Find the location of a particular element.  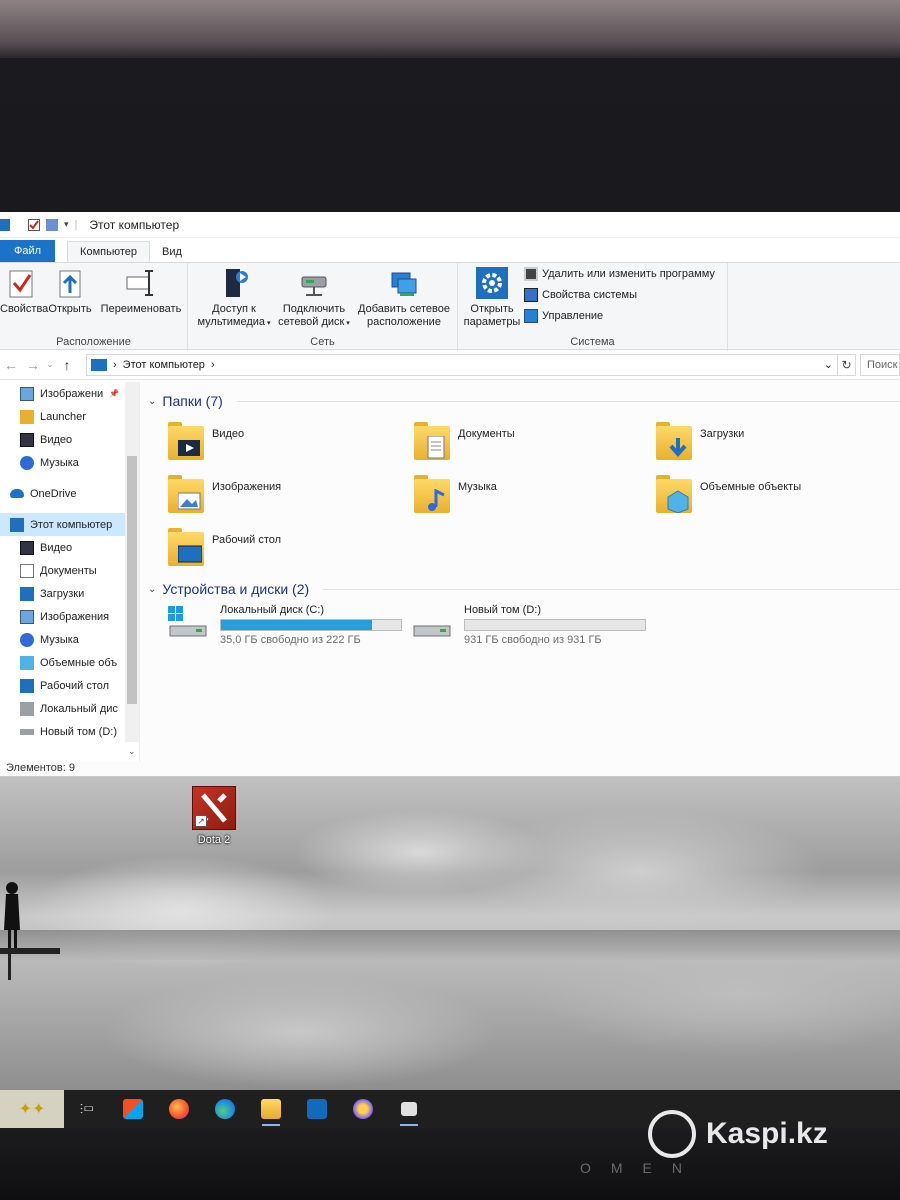

nav-item-label: Видео is located at coordinates (56, 439).